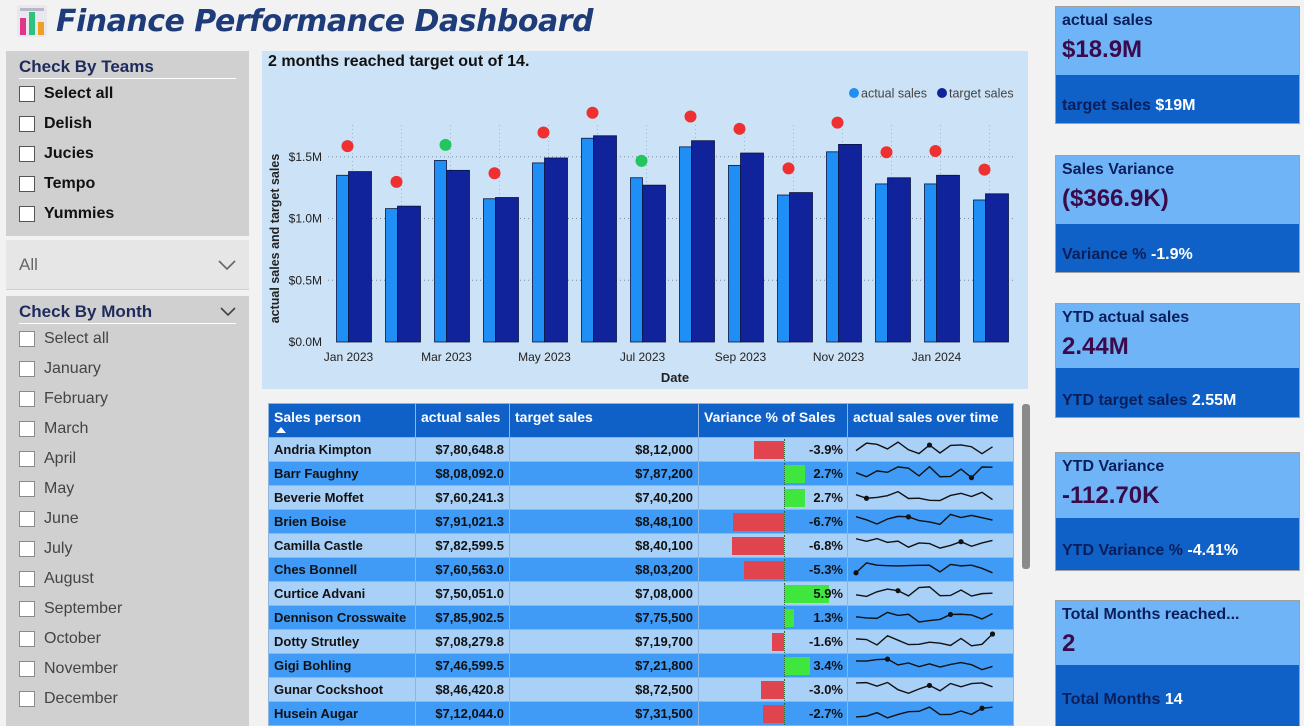 This screenshot has width=1304, height=726. I want to click on cell-actual-sales: $8,08,092.0, so click(462, 473).